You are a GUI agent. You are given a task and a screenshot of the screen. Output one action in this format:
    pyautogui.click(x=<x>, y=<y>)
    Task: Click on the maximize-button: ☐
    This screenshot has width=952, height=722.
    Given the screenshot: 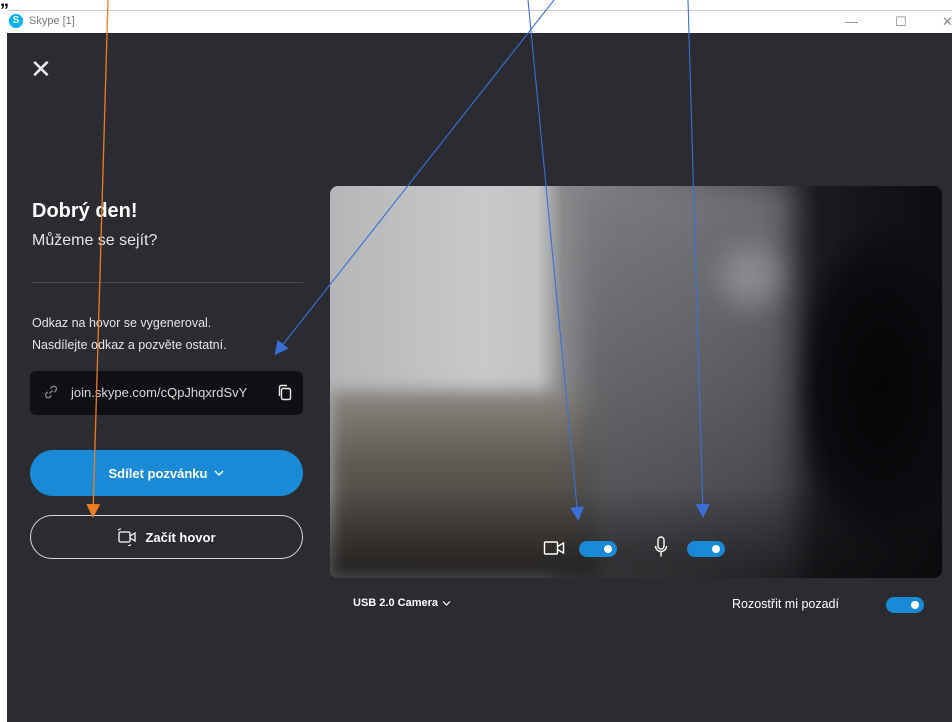 What is the action you would take?
    pyautogui.click(x=901, y=22)
    